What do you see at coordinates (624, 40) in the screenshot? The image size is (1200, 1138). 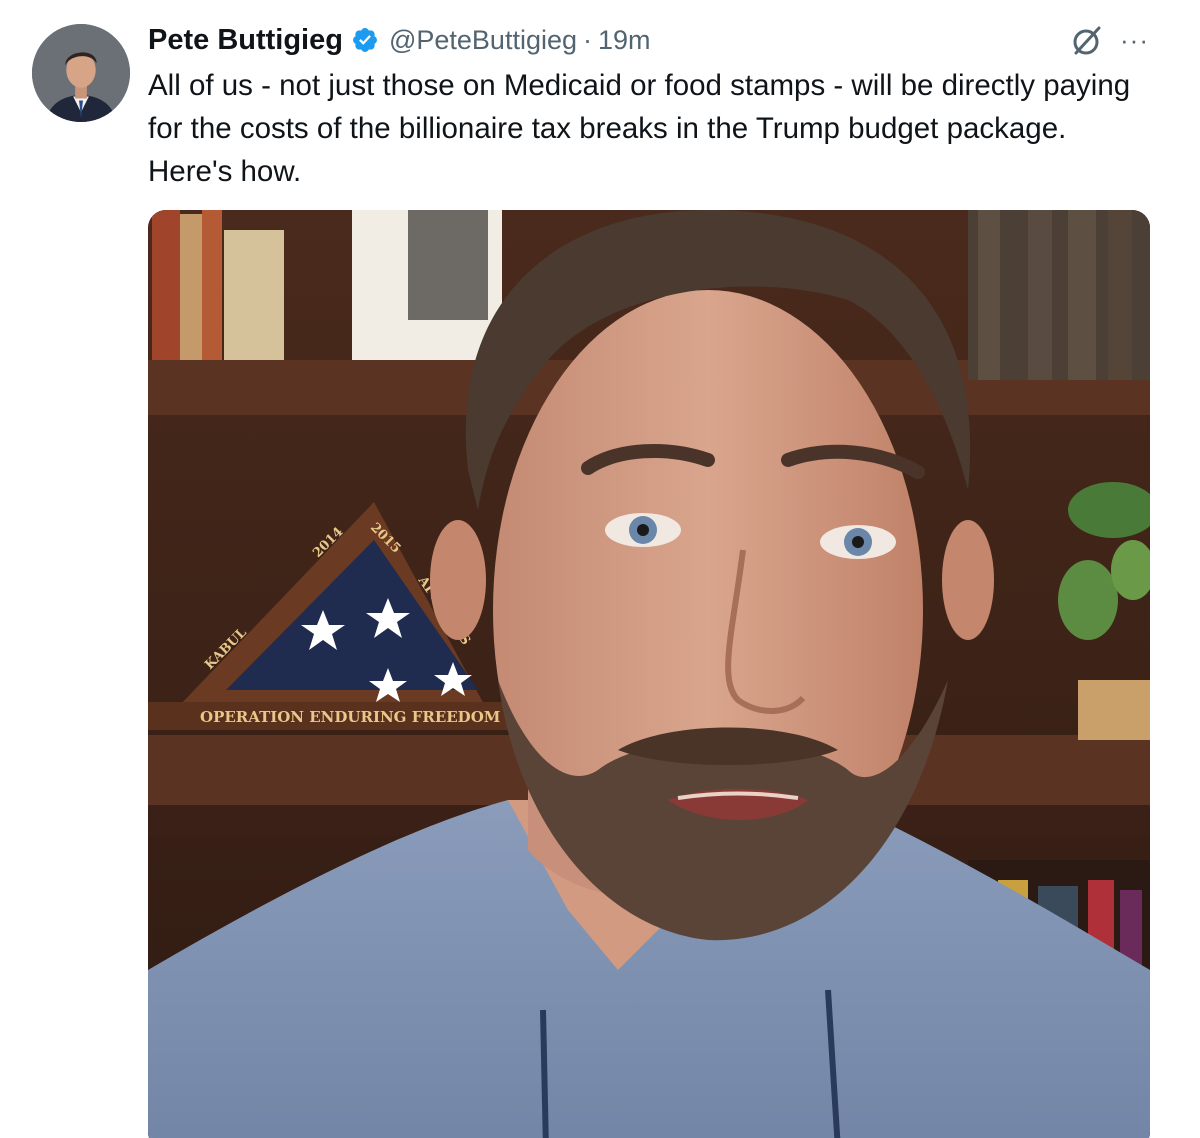 I see `timestamp: 19m` at bounding box center [624, 40].